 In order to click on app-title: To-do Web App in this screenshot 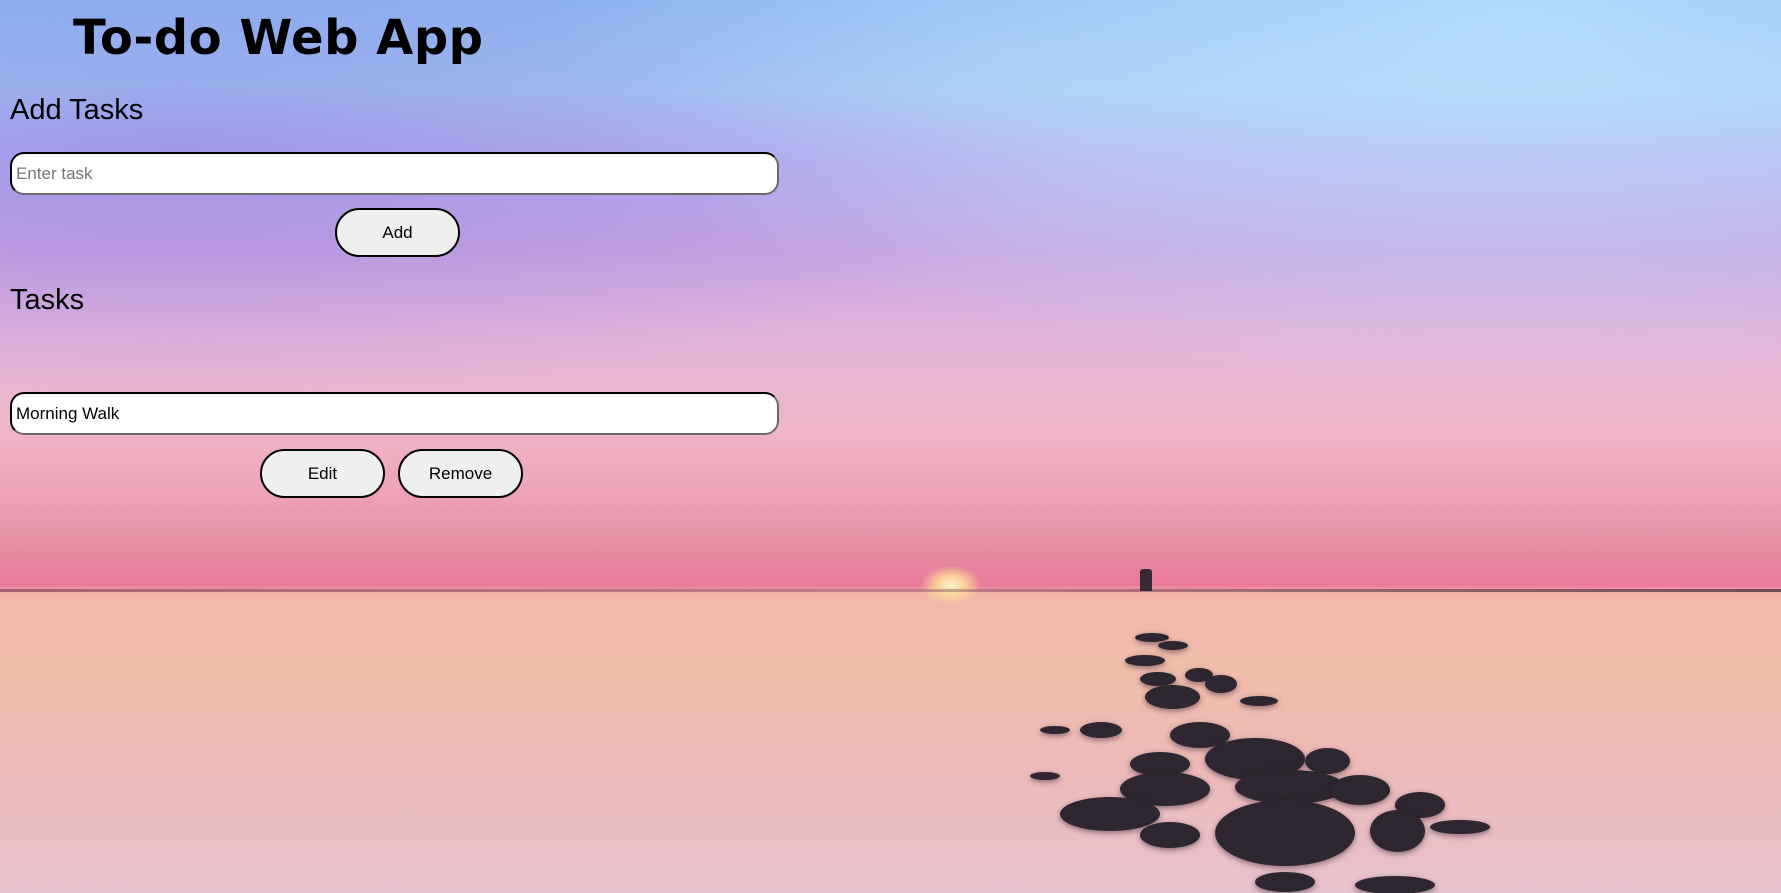, I will do `click(278, 38)`.